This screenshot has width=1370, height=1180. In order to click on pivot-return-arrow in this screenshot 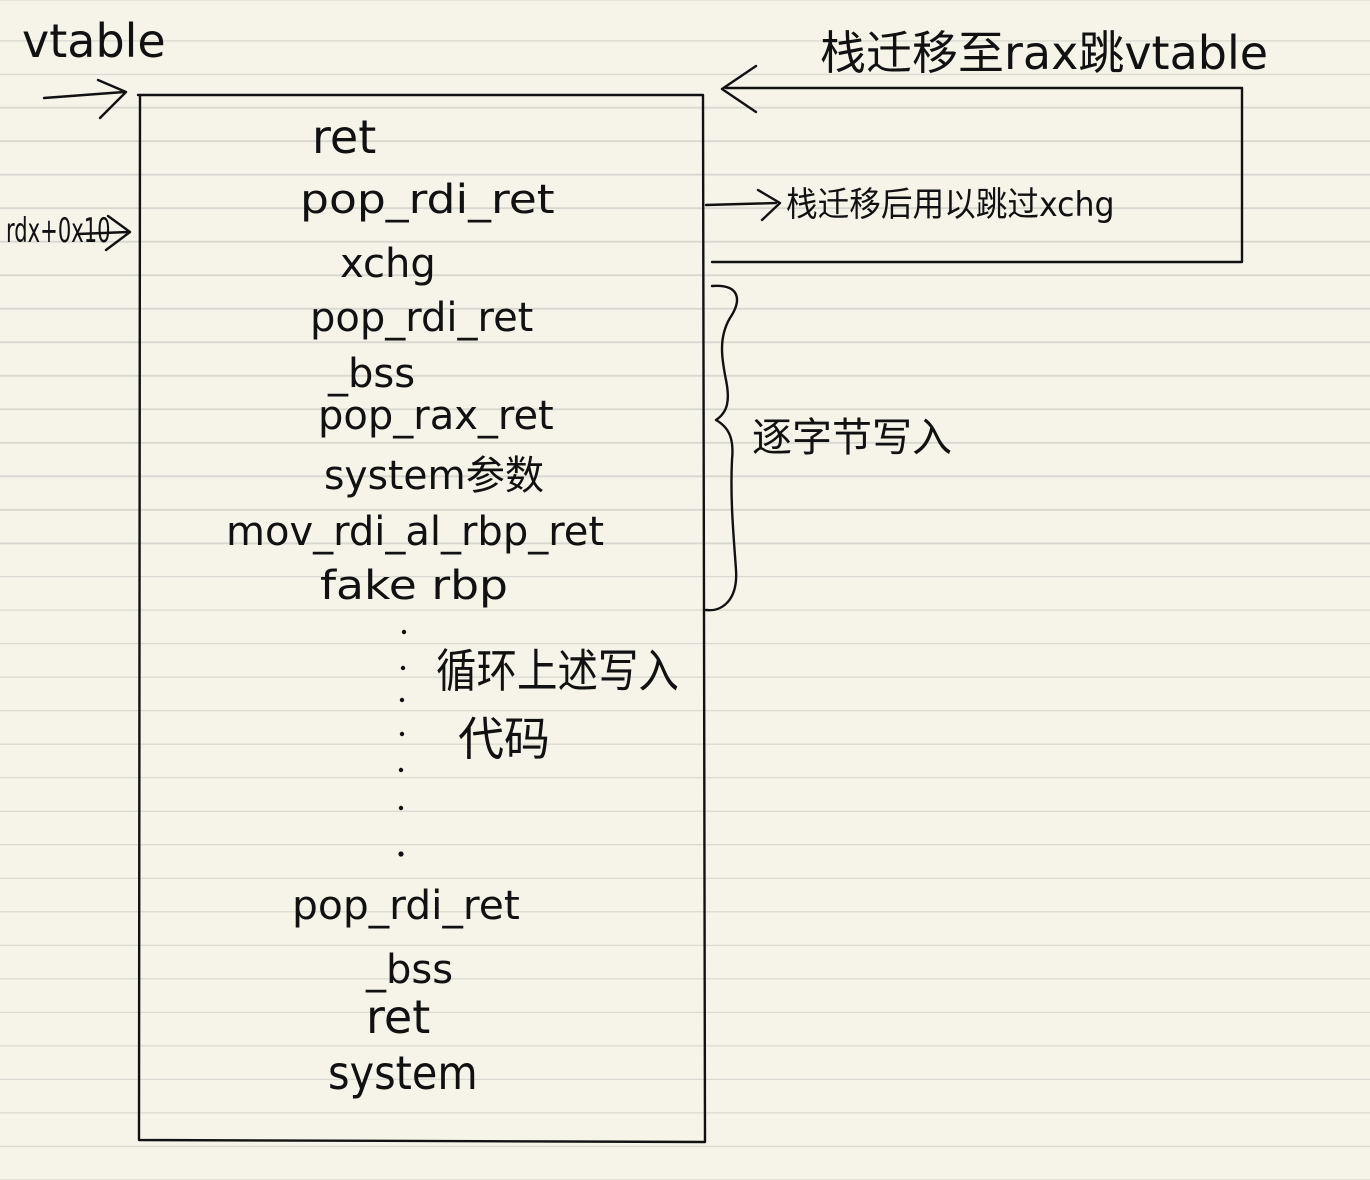, I will do `click(977, 164)`.